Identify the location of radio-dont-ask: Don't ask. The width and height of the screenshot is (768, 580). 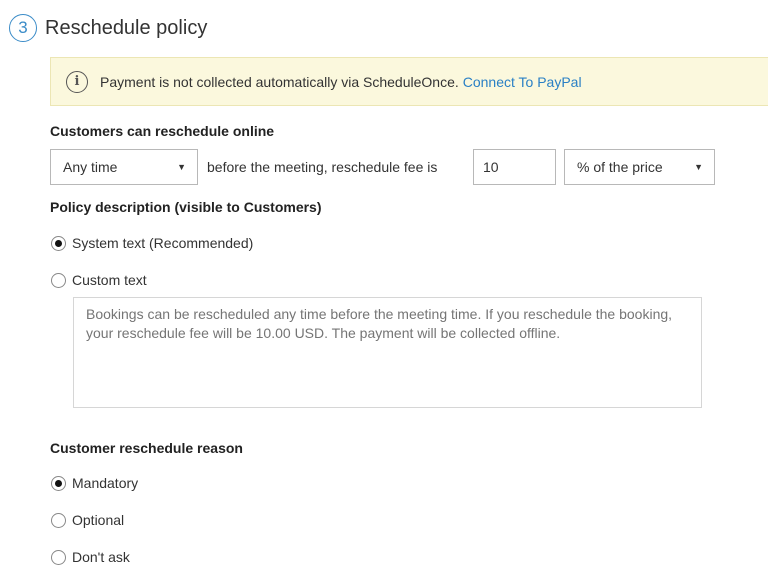
(90, 557).